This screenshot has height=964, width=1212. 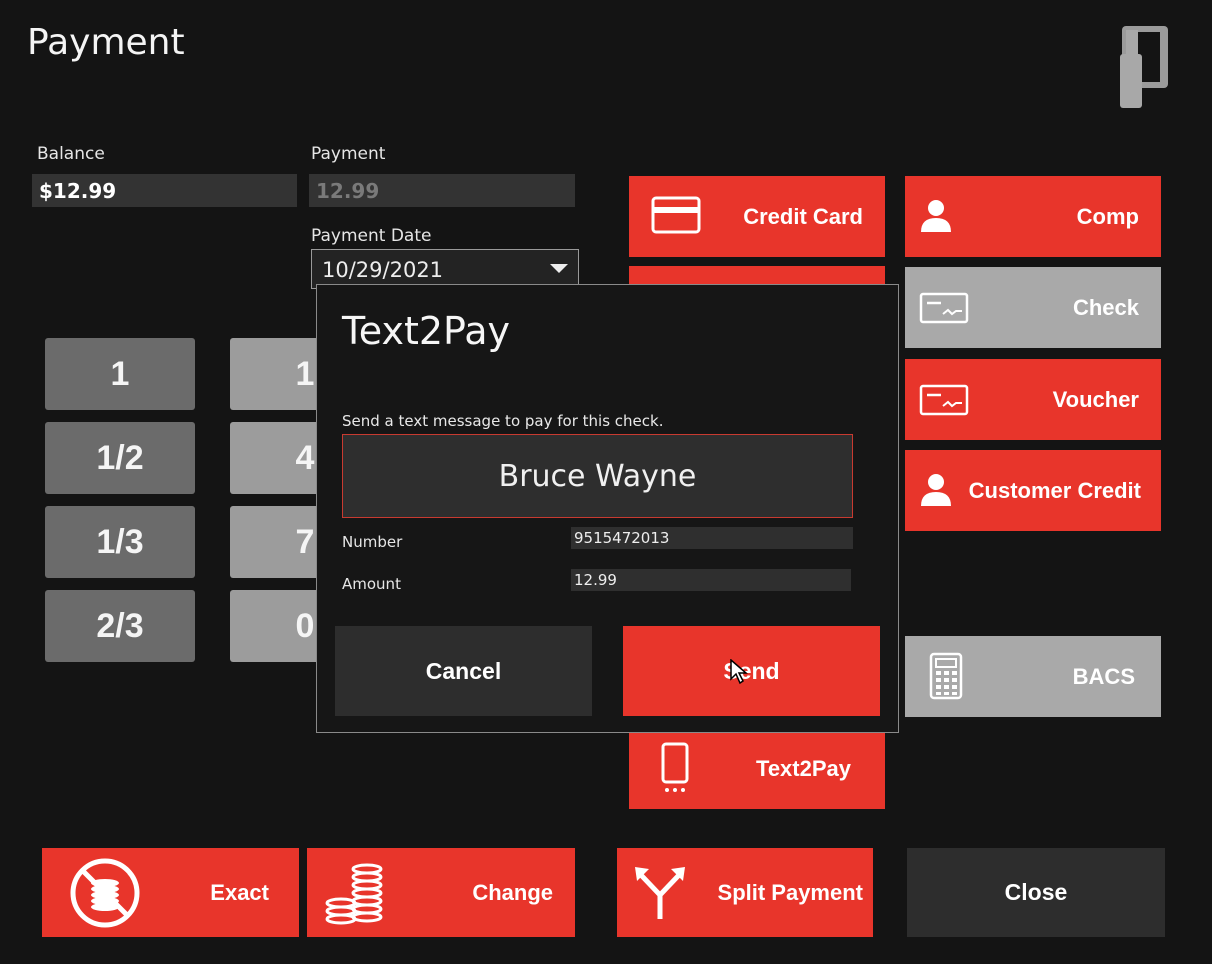 What do you see at coordinates (426, 331) in the screenshot?
I see `dialog-title: Text2Pay` at bounding box center [426, 331].